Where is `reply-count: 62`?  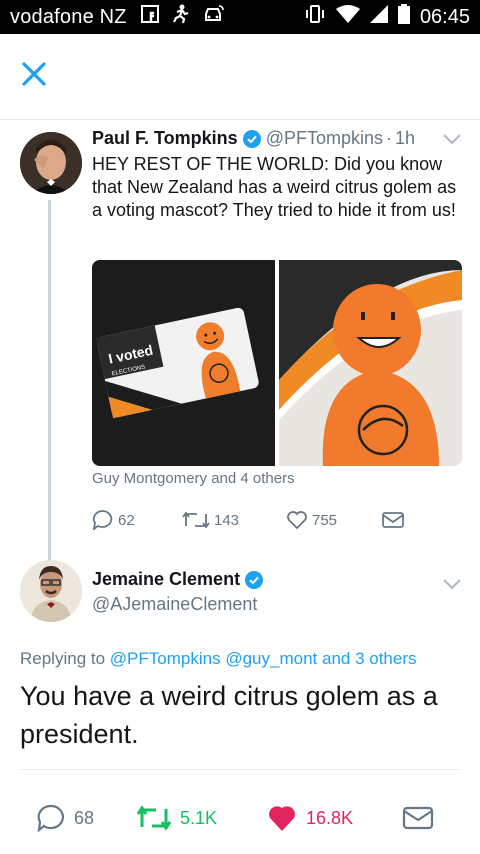 reply-count: 62 is located at coordinates (126, 520).